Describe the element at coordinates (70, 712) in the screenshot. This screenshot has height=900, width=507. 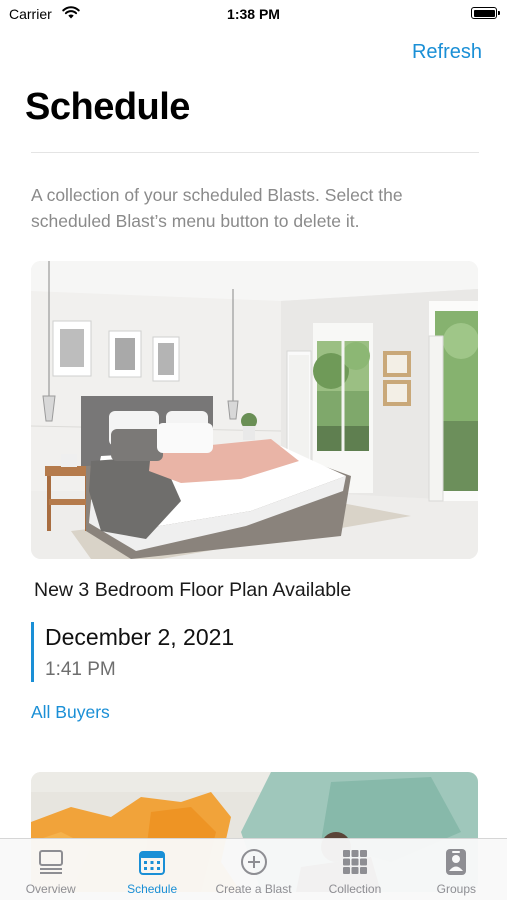
I see `blast-audience-link: All Buyers` at that location.